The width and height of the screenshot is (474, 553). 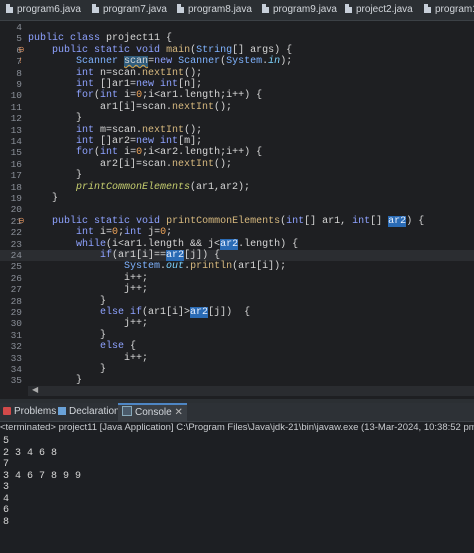 I want to click on code-line: 8 int n=scan.nextInt();, so click(x=237, y=73).